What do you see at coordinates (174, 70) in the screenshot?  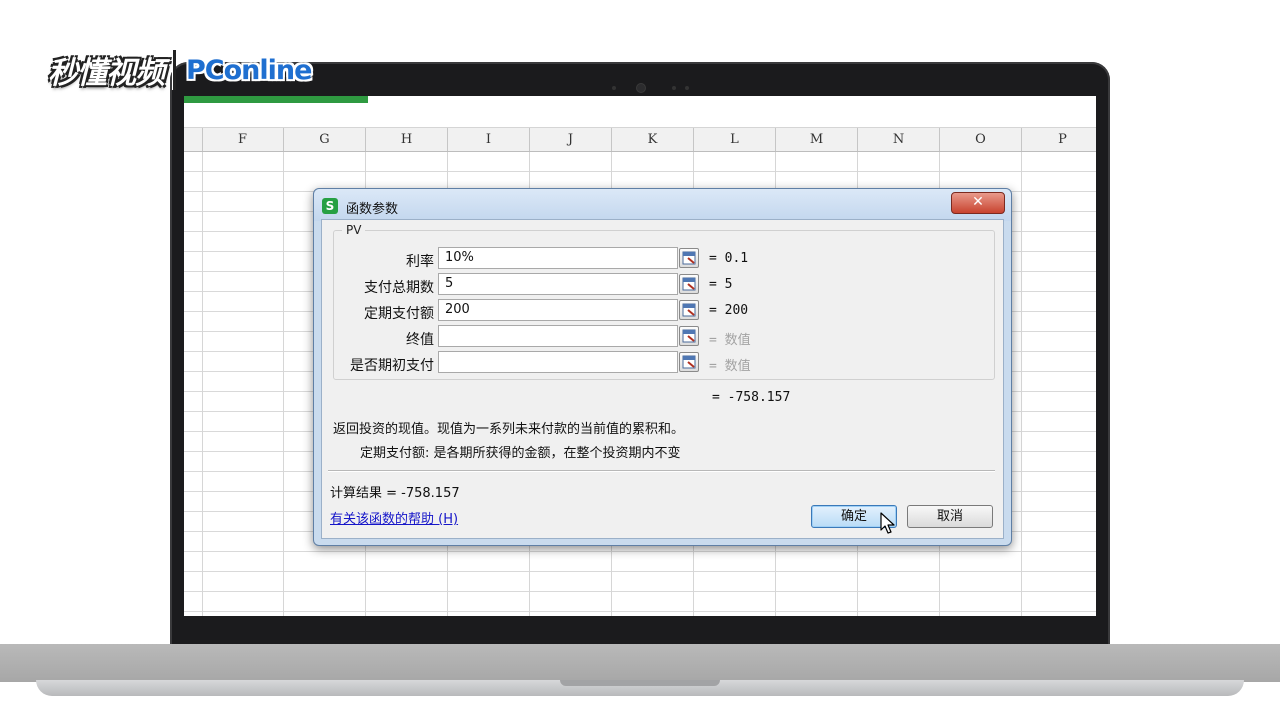 I see `logo-separator` at bounding box center [174, 70].